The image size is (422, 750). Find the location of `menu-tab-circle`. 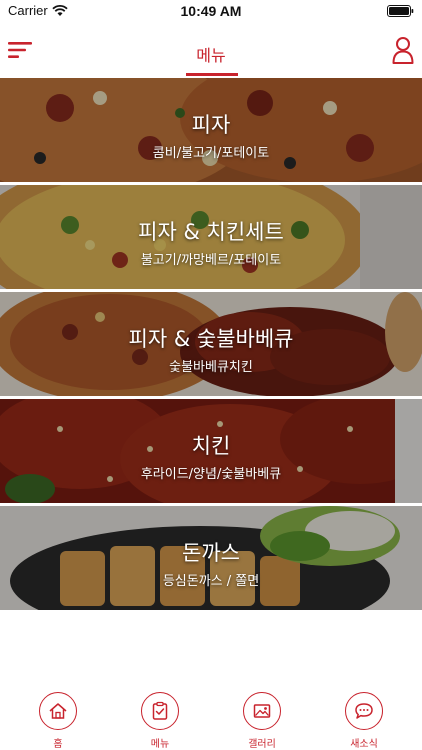

menu-tab-circle is located at coordinates (160, 711).